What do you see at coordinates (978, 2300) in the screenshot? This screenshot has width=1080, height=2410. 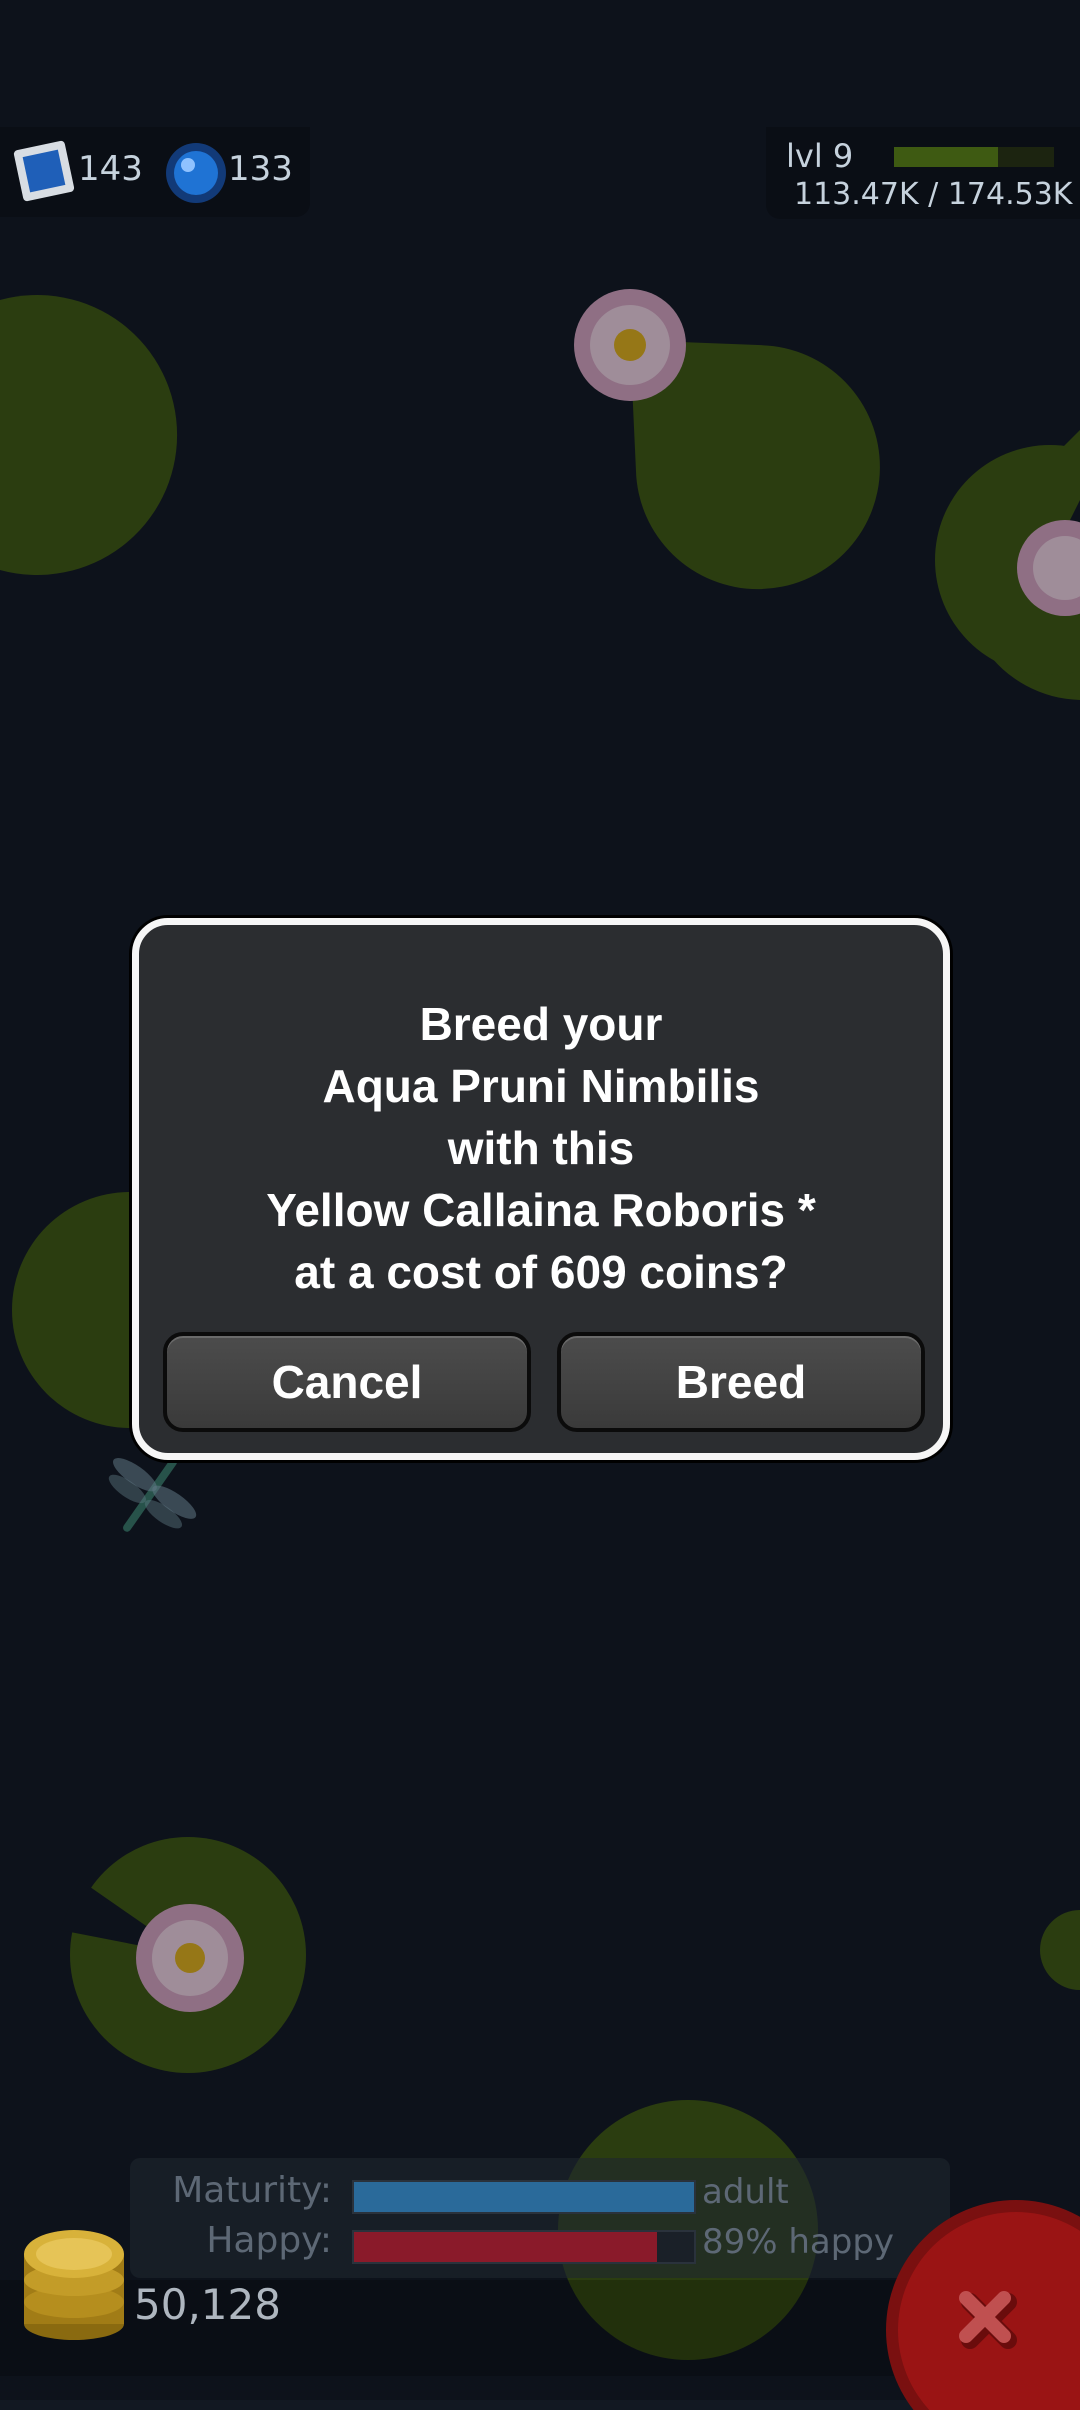 I see `close-icon` at bounding box center [978, 2300].